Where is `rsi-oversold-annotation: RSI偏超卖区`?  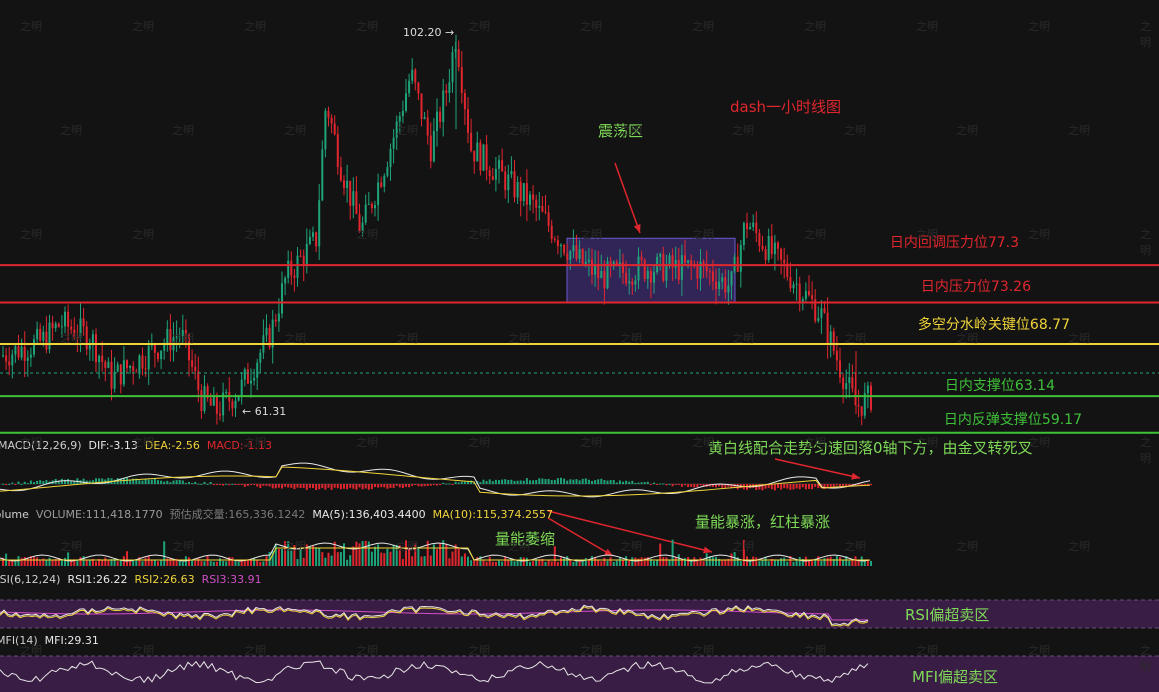 rsi-oversold-annotation: RSI偏超卖区 is located at coordinates (947, 615).